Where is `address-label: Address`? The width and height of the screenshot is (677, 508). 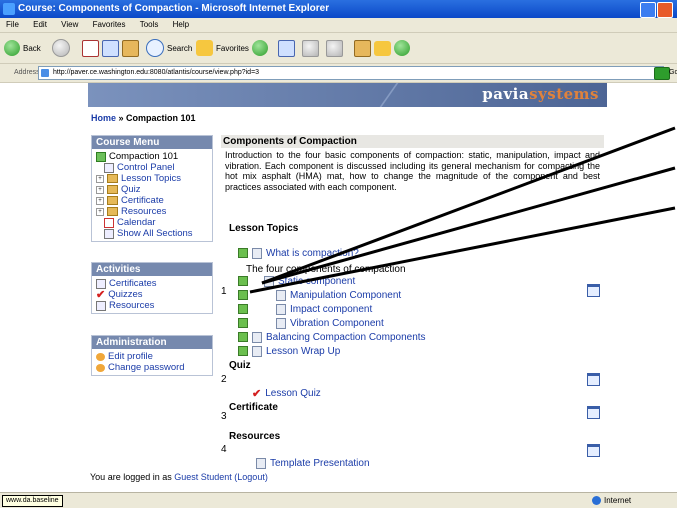
address-label: Address is located at coordinates (27, 72).